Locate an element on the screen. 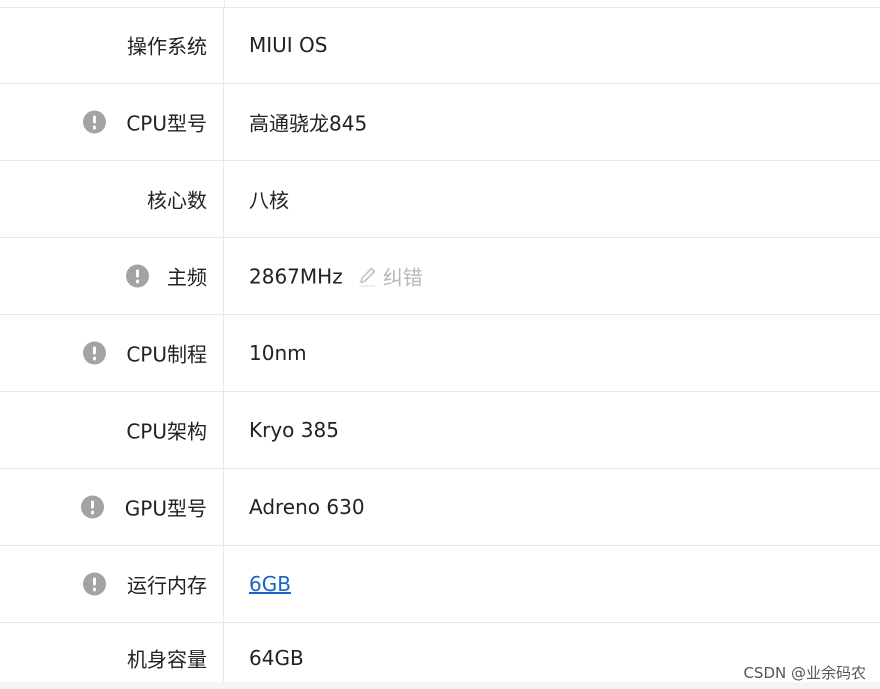  spec-row-architecture: CPU架构 Kryo 385 is located at coordinates (440, 430).